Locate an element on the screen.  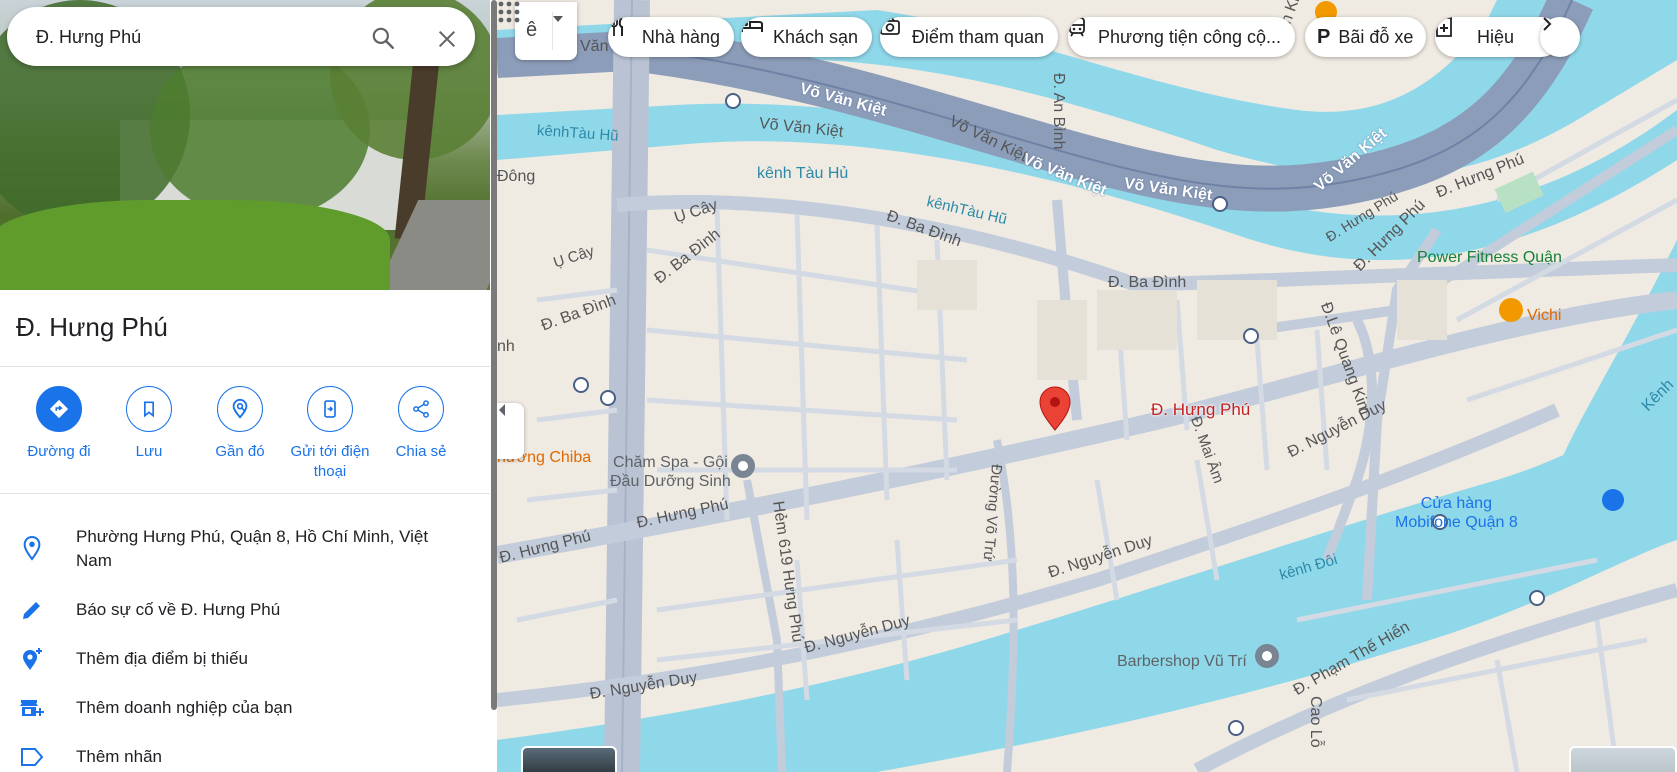
map-label: kênh Tàu Hủ is located at coordinates (803, 173).